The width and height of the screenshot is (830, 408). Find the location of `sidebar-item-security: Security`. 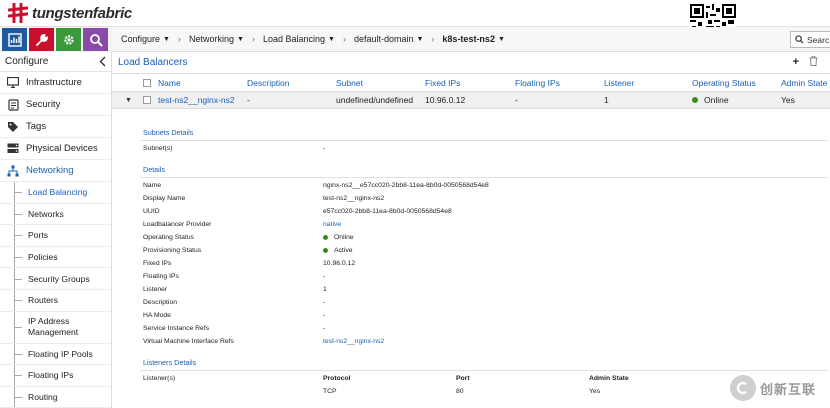

sidebar-item-security: Security is located at coordinates (55, 105).